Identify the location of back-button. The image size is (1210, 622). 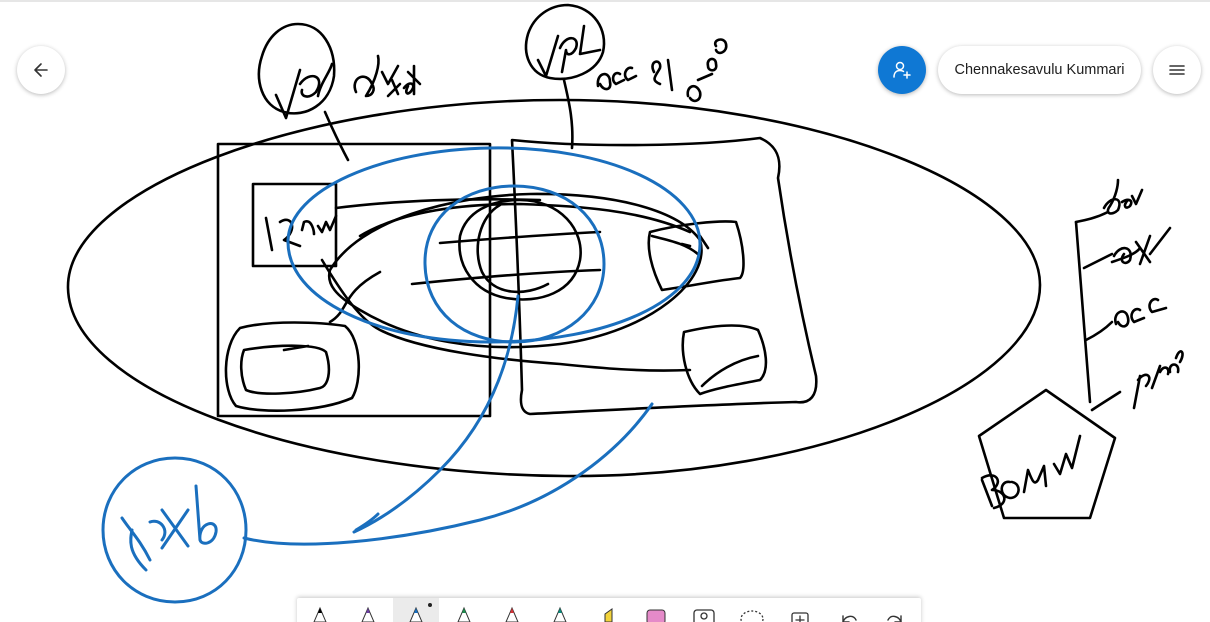
(41, 70).